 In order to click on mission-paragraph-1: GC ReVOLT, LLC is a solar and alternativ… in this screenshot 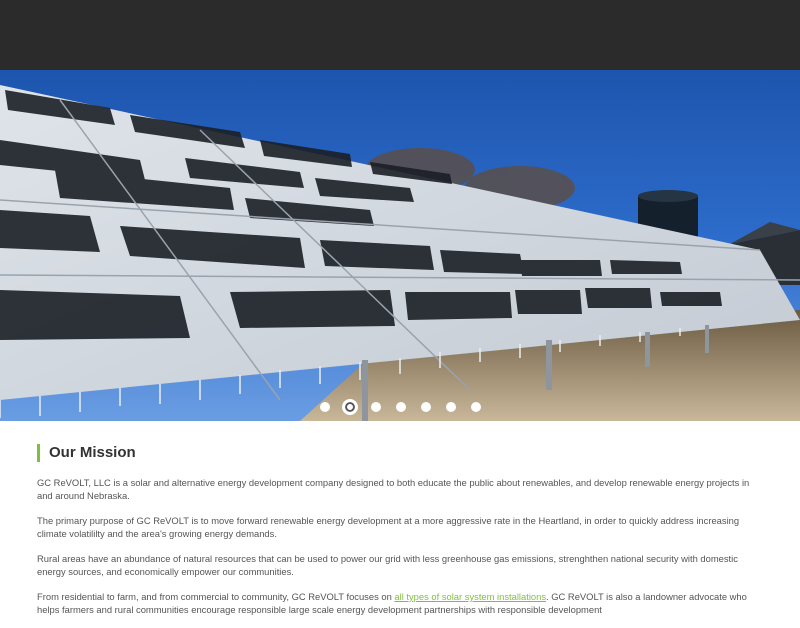, I will do `click(393, 489)`.